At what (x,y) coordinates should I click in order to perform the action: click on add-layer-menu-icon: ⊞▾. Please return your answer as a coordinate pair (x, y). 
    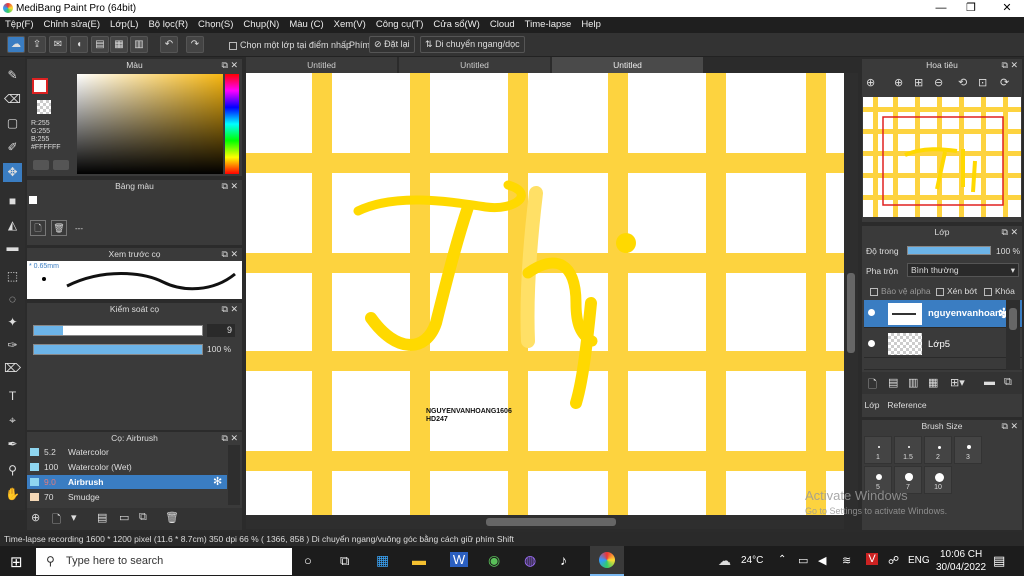
    Looking at the image, I should click on (957, 382).